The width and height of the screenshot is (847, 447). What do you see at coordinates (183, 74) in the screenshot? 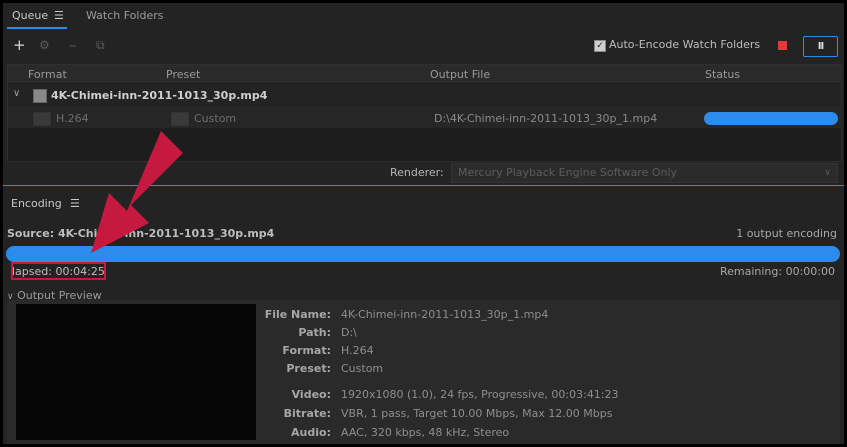
I see `column-preset: Preset` at bounding box center [183, 74].